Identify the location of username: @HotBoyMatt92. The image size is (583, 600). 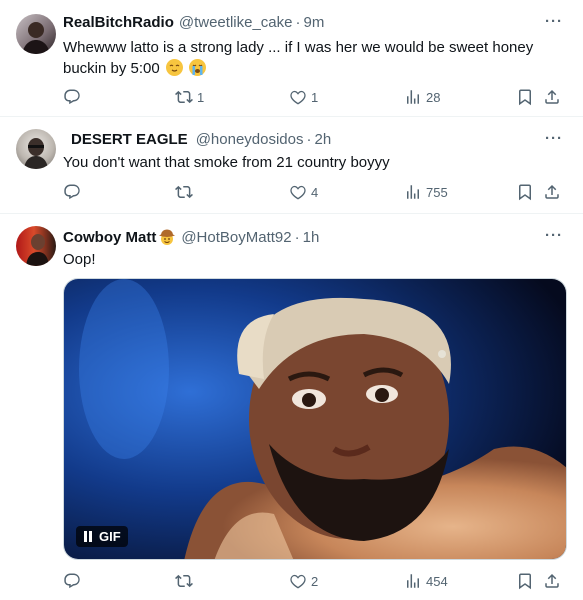
(236, 237).